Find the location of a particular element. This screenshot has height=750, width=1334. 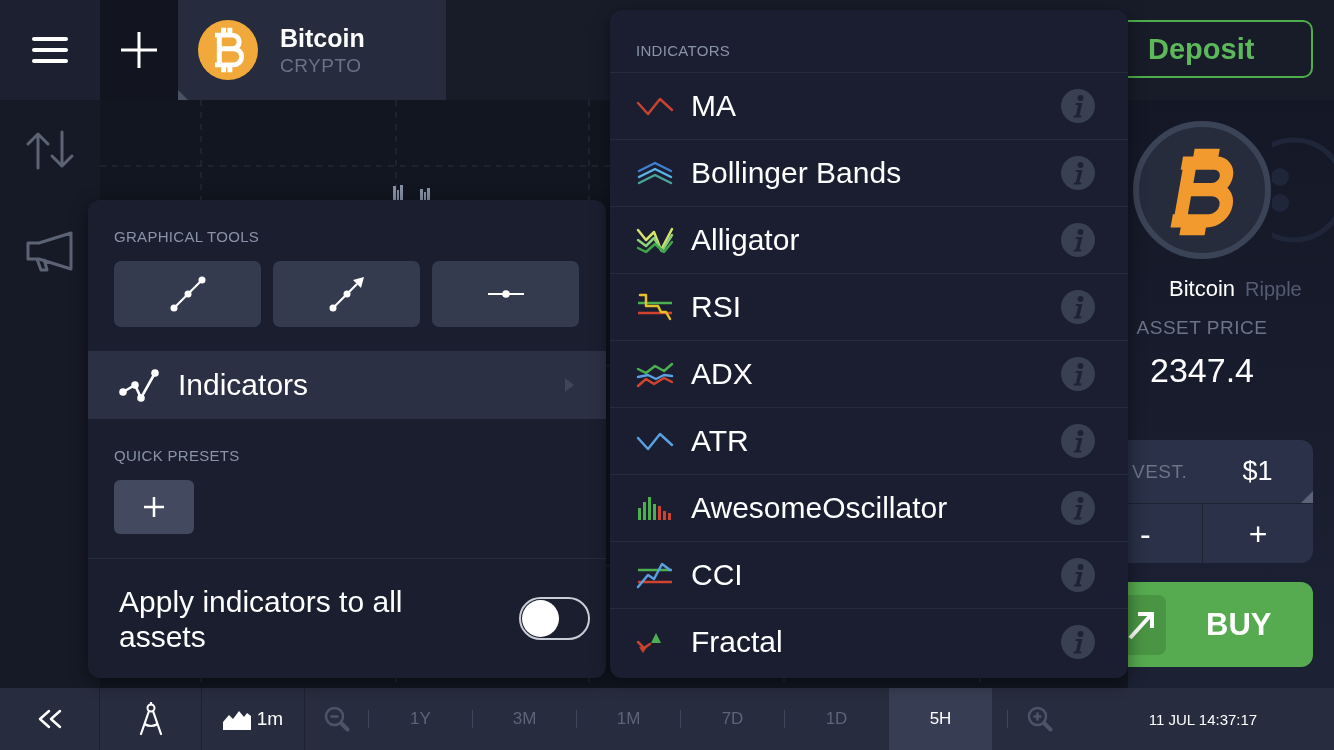

chart-type-button: 1m is located at coordinates (253, 719).